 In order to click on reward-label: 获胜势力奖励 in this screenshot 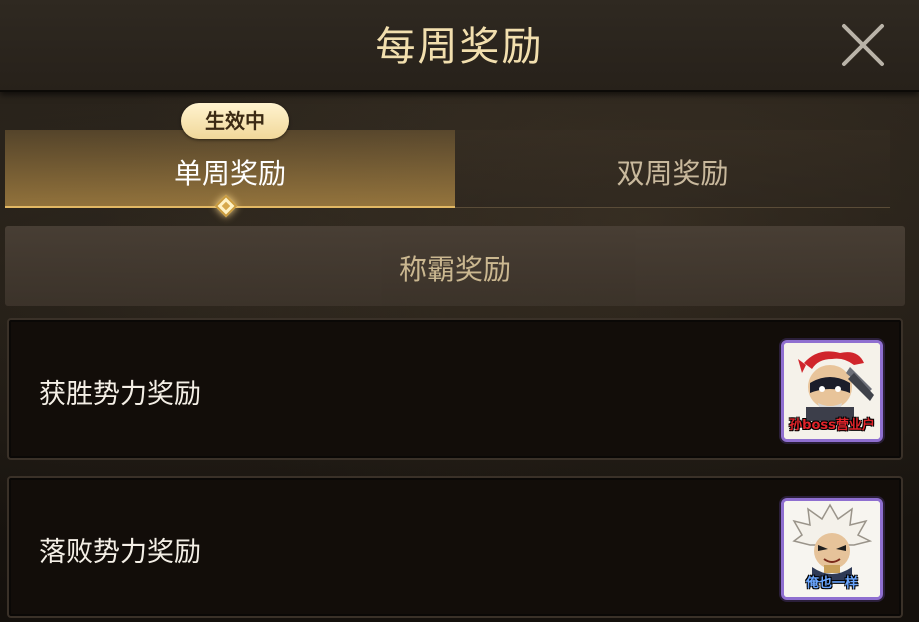, I will do `click(120, 394)`.